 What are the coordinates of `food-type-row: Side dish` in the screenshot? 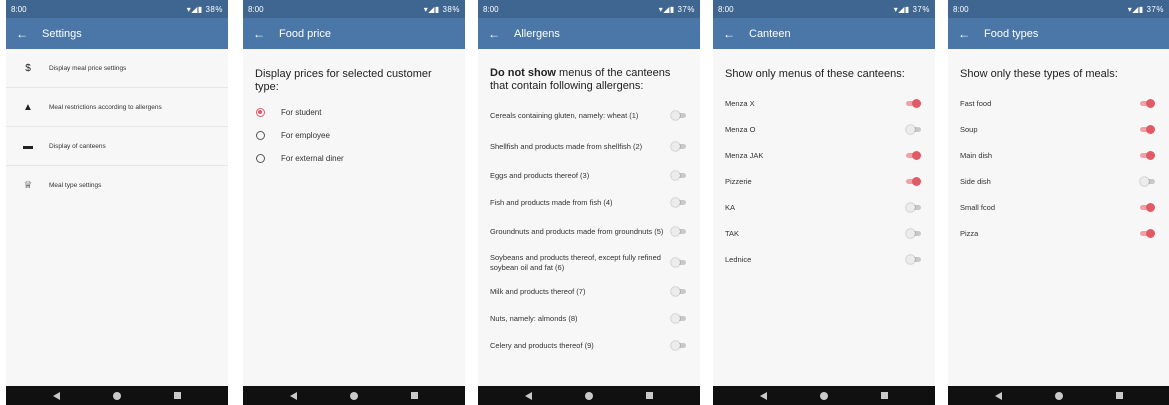 It's located at (1058, 182).